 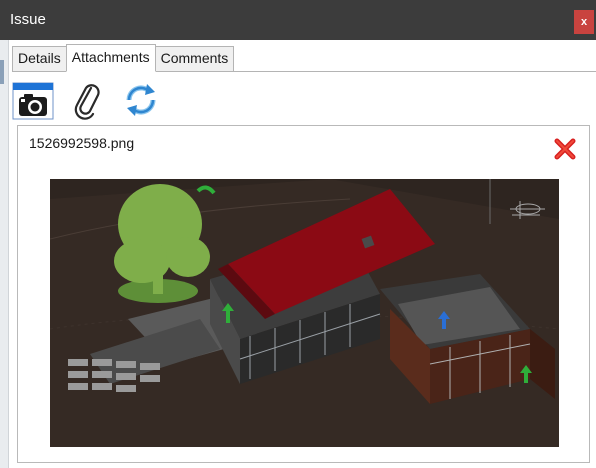 What do you see at coordinates (194, 59) in the screenshot?
I see `tab-comments: Comments` at bounding box center [194, 59].